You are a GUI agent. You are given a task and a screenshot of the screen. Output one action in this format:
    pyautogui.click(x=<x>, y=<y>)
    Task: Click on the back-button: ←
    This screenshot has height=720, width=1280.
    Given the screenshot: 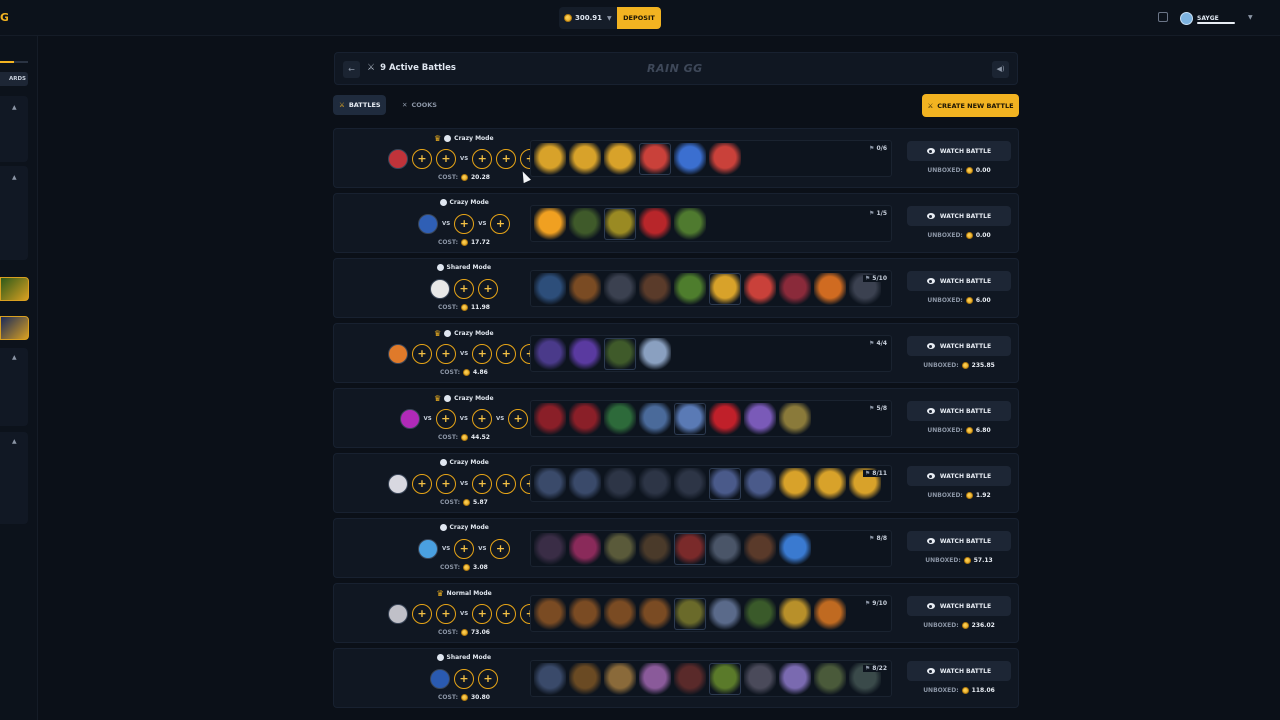 What is the action you would take?
    pyautogui.click(x=351, y=69)
    